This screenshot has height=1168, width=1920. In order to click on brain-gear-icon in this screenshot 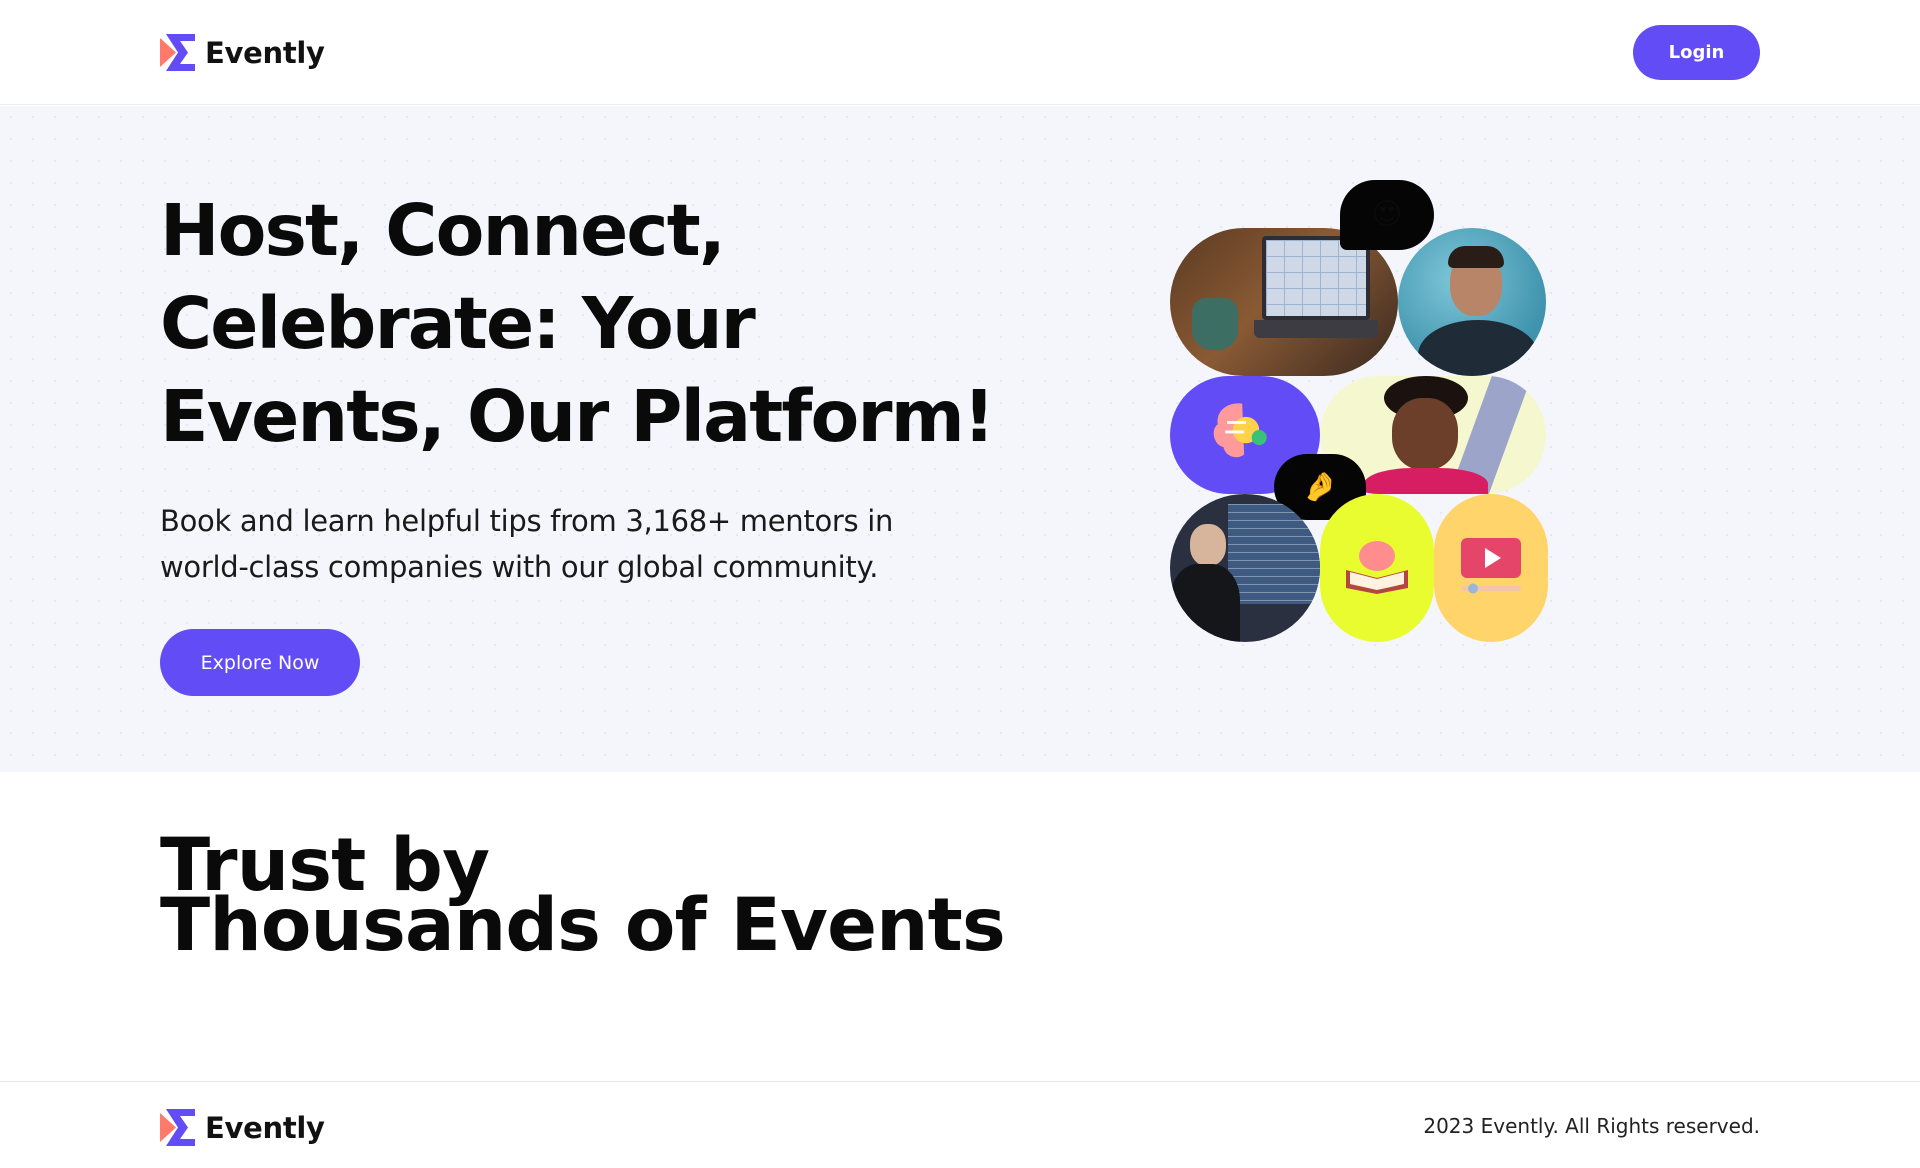, I will do `click(1240, 430)`.